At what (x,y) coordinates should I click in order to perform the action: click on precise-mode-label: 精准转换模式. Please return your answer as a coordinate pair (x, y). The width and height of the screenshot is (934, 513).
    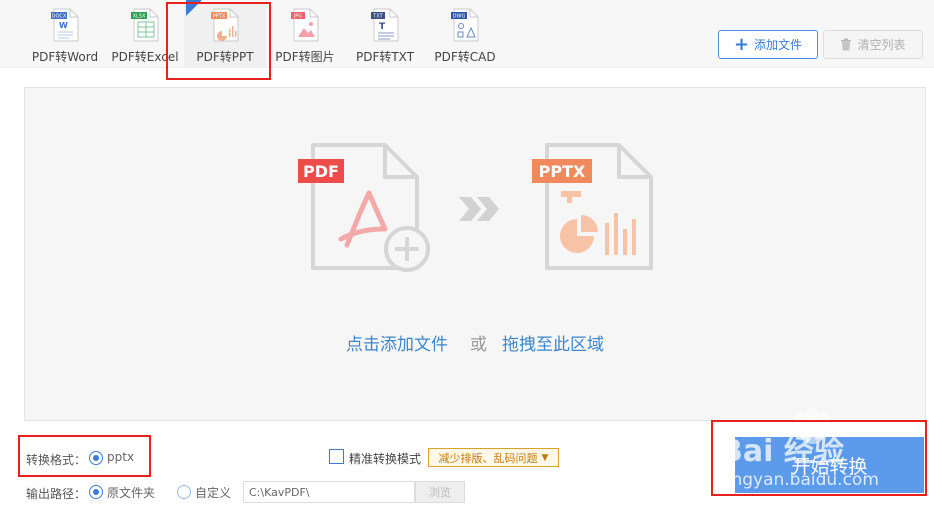
    Looking at the image, I should click on (385, 458).